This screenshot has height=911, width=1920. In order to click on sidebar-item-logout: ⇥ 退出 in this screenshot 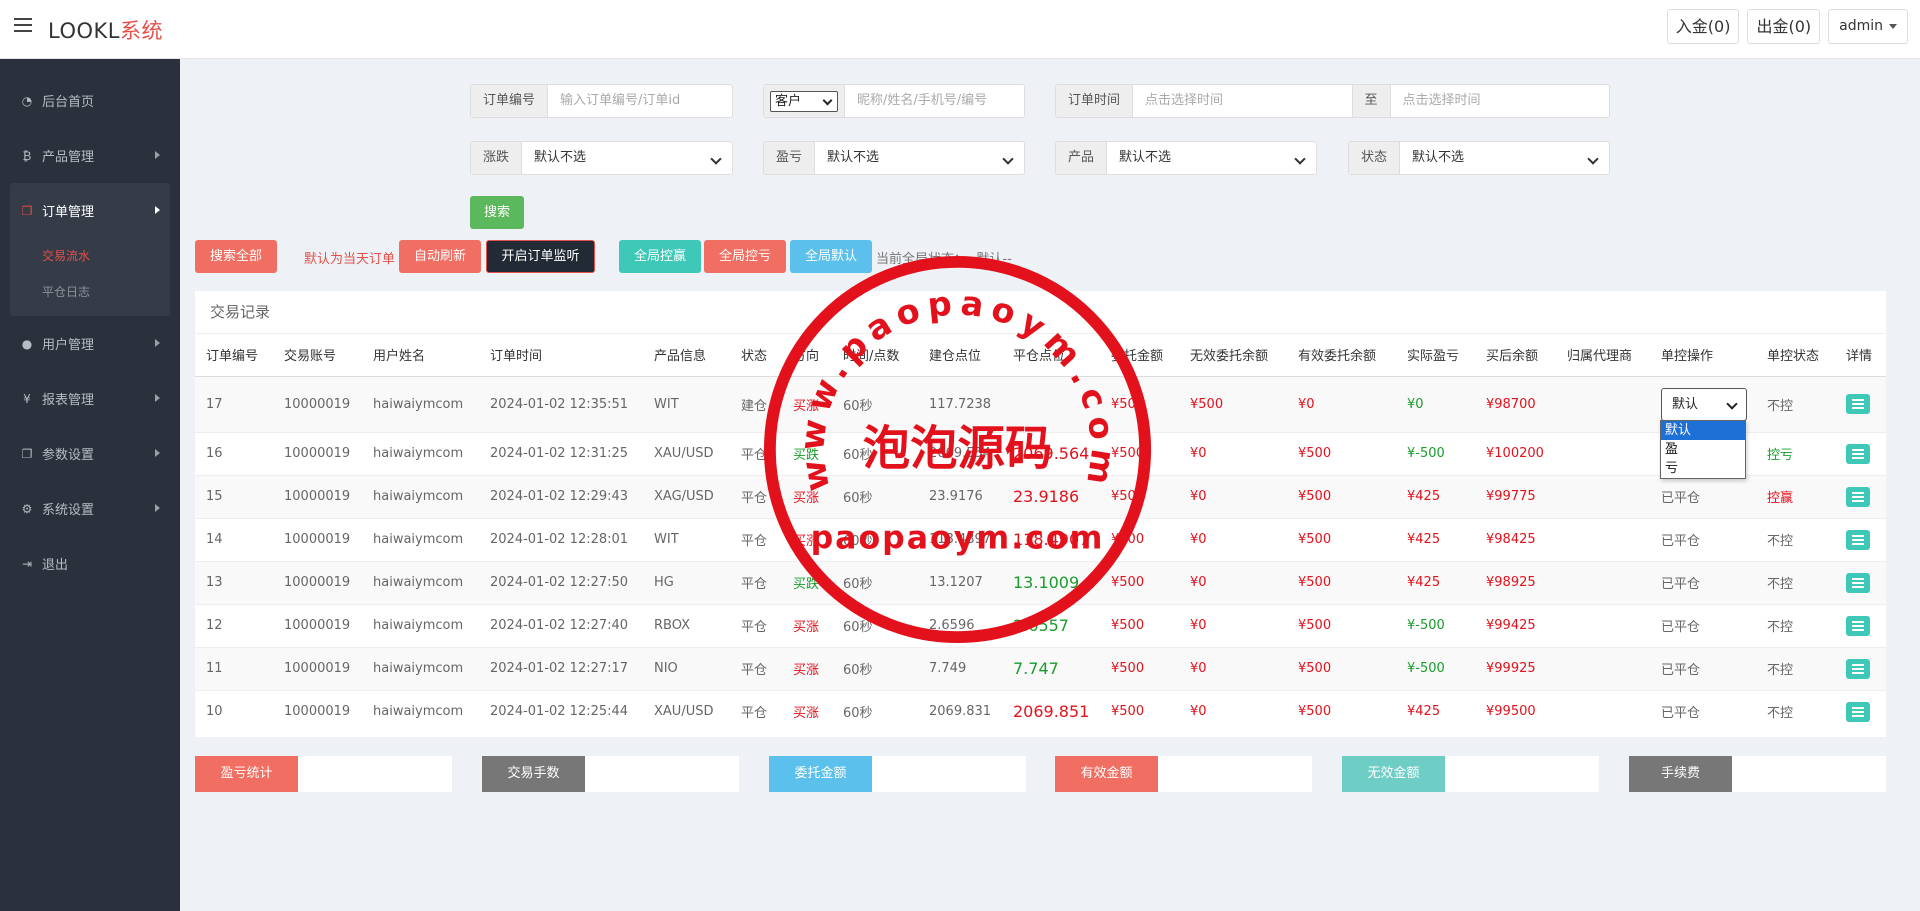, I will do `click(90, 563)`.